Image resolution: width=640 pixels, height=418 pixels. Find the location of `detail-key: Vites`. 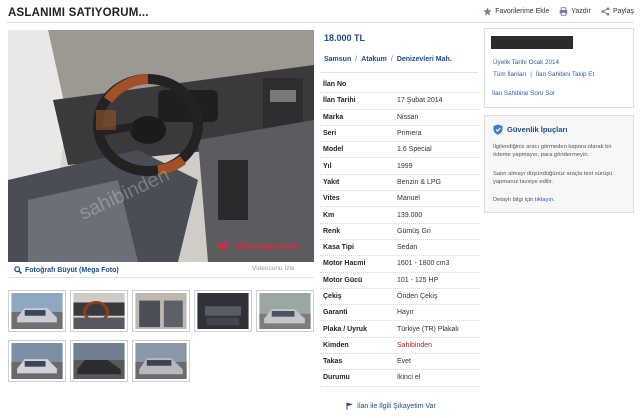

detail-key: Vites is located at coordinates (331, 199).